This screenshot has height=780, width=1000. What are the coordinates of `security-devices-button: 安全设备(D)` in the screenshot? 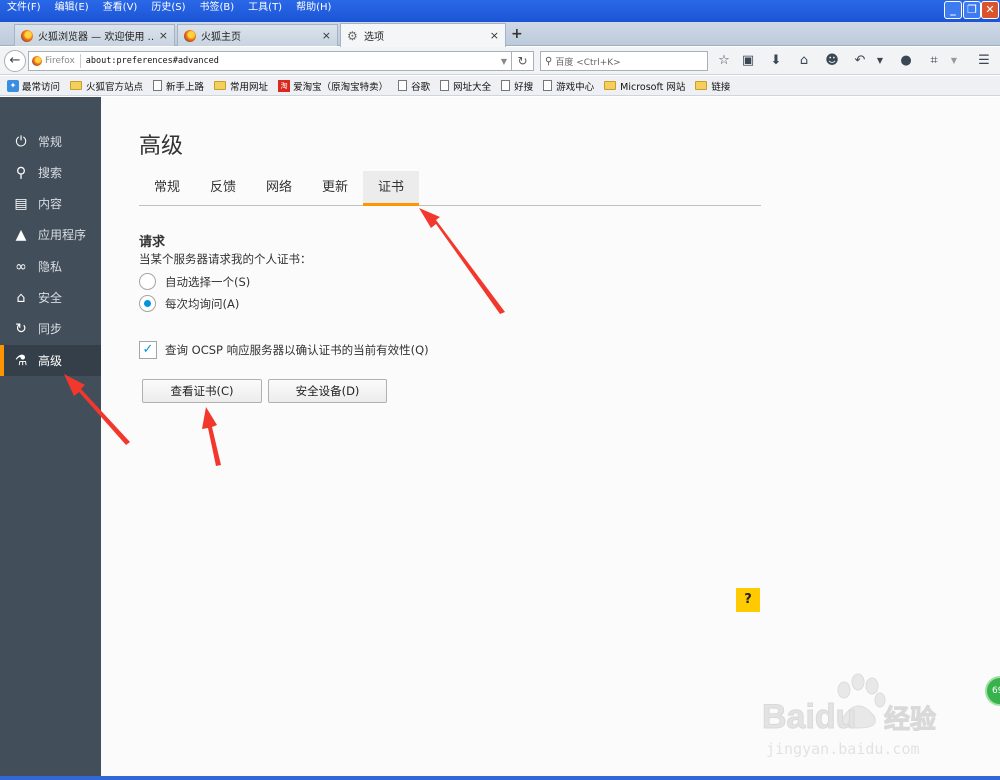 It's located at (327, 391).